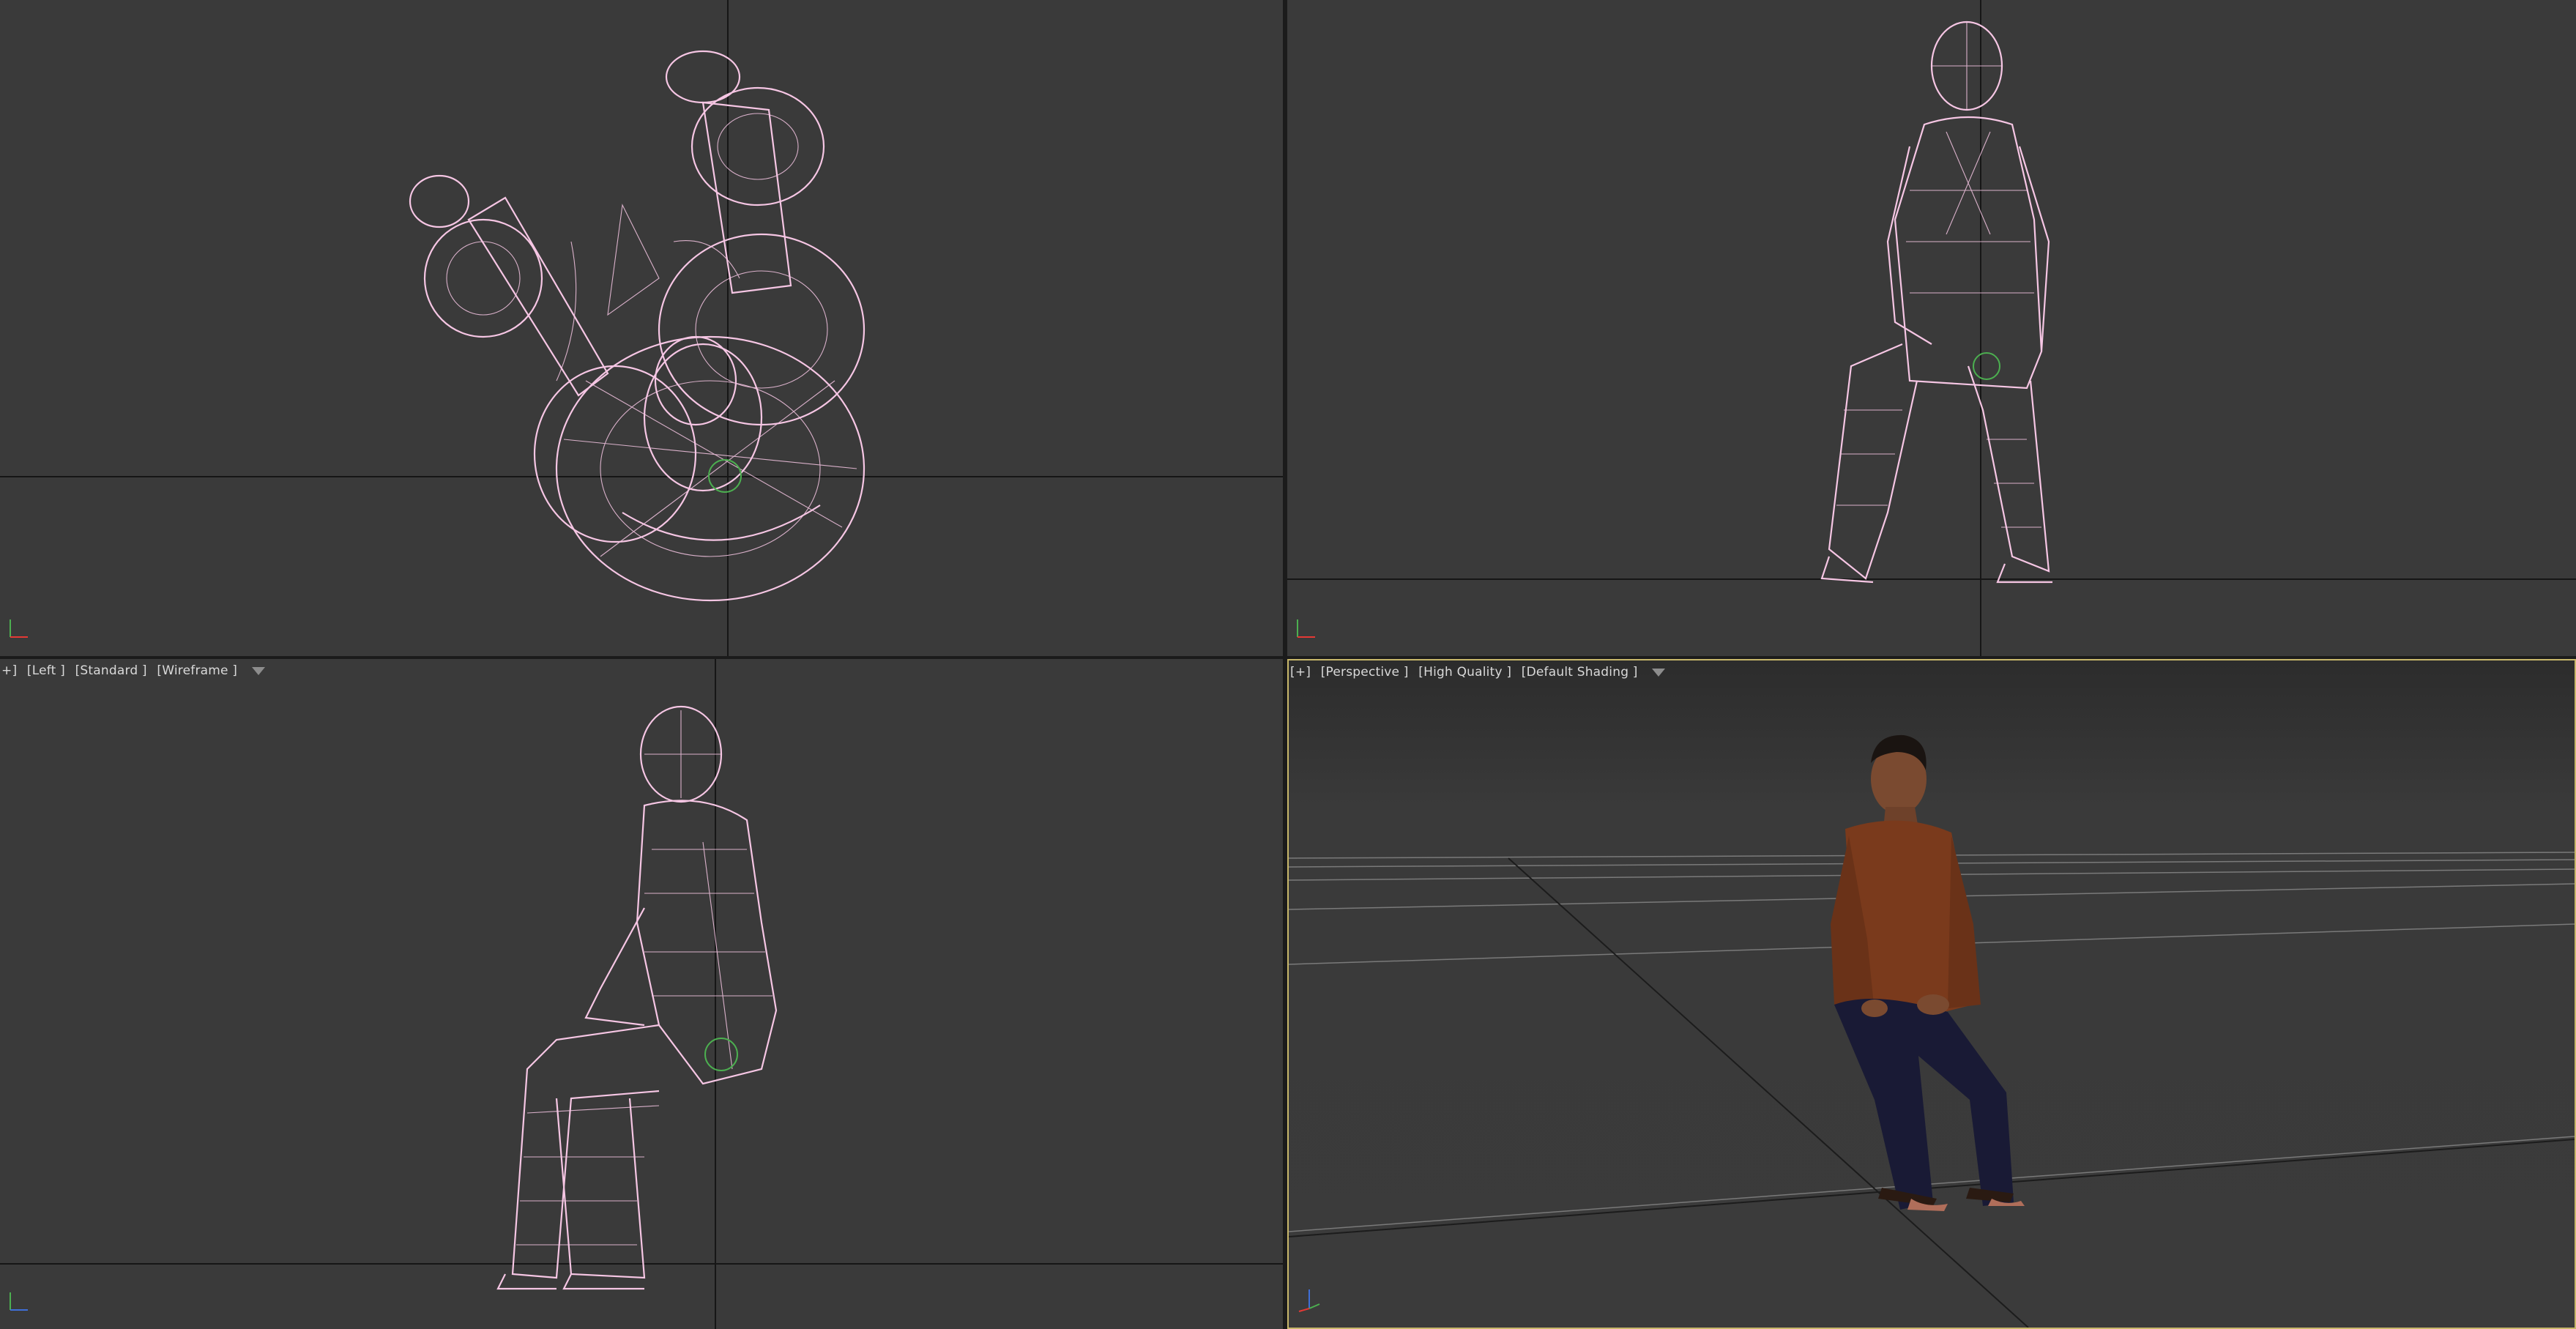 Image resolution: width=2576 pixels, height=1329 pixels. I want to click on viewport-menu-plus: +], so click(9, 670).